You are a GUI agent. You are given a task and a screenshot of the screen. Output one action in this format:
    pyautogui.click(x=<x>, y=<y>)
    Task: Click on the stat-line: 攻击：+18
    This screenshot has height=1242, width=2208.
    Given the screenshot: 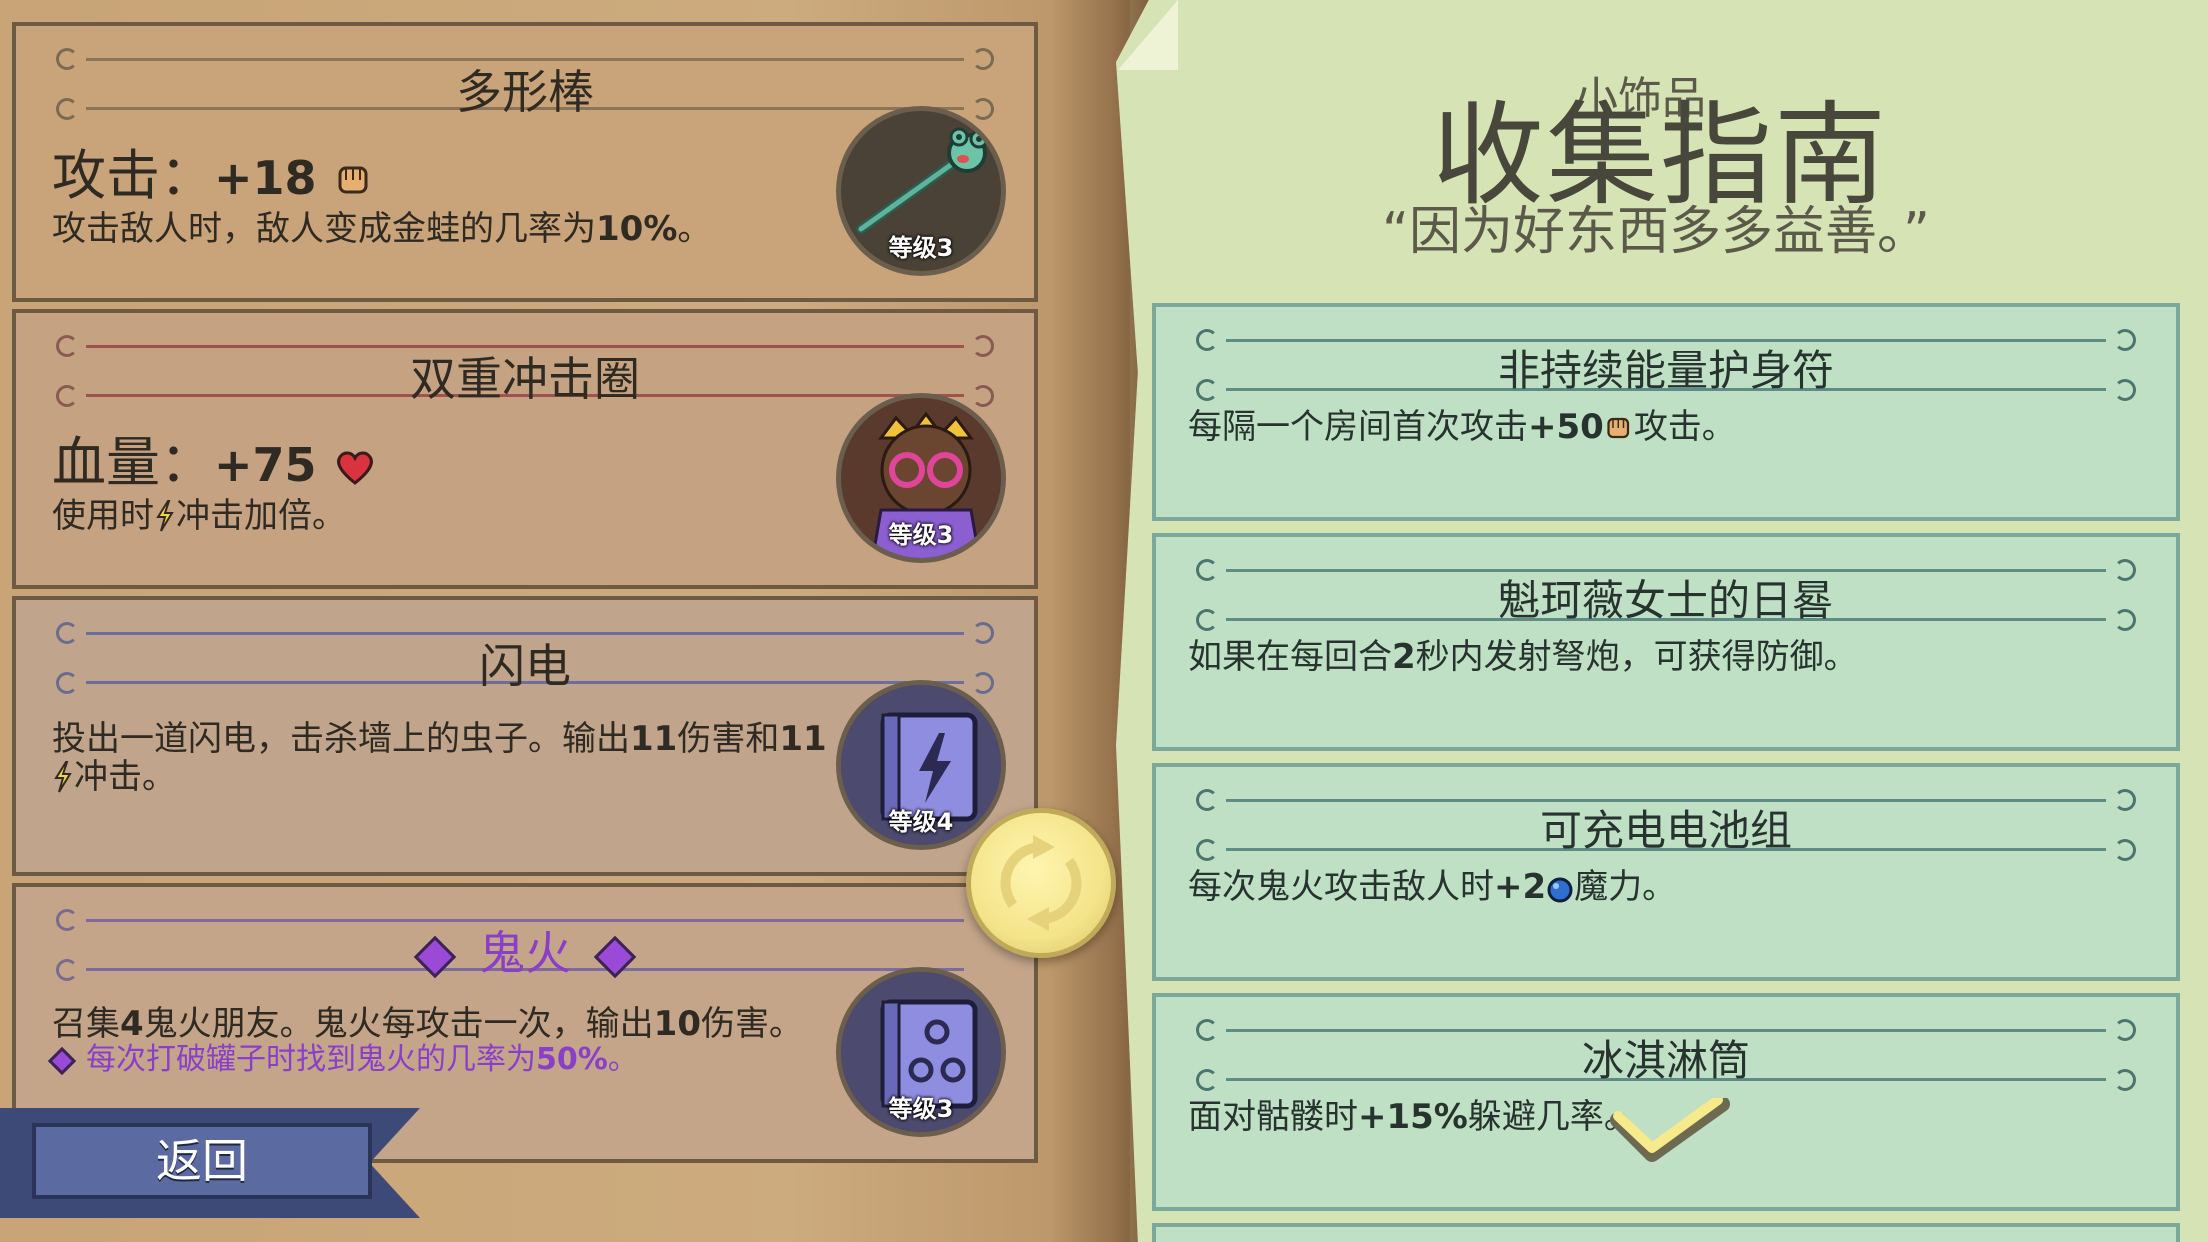 What is the action you would take?
    pyautogui.click(x=213, y=177)
    